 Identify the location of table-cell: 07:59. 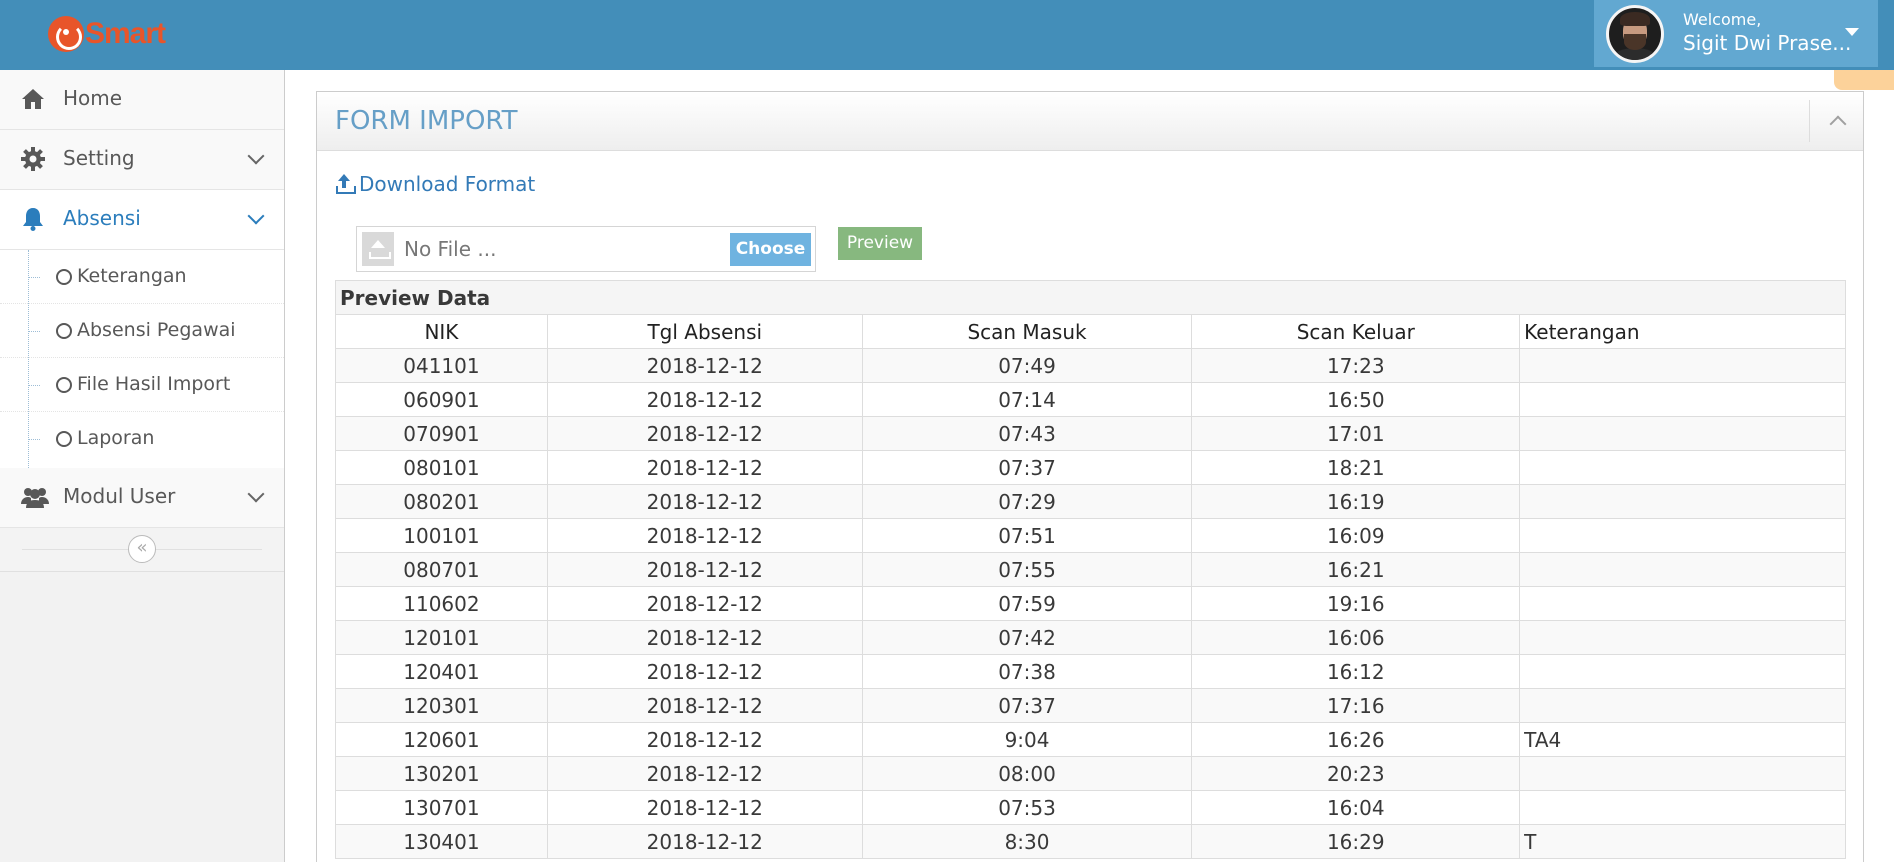
(1027, 603).